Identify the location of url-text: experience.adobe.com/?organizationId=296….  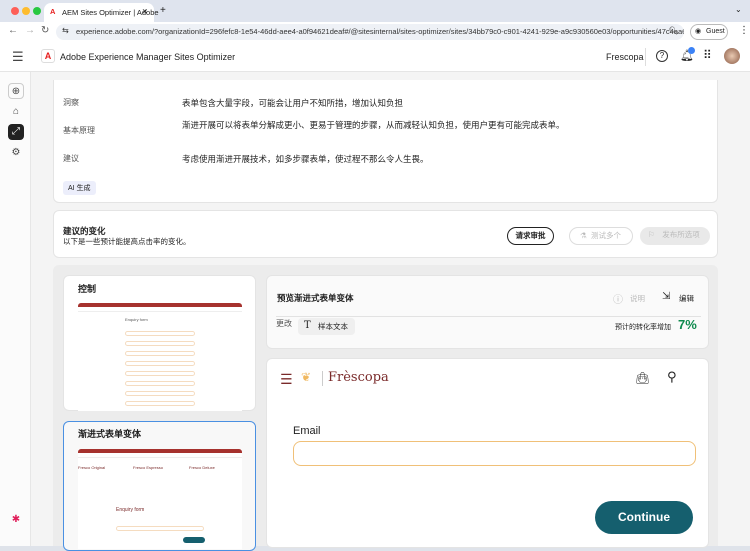
(380, 31).